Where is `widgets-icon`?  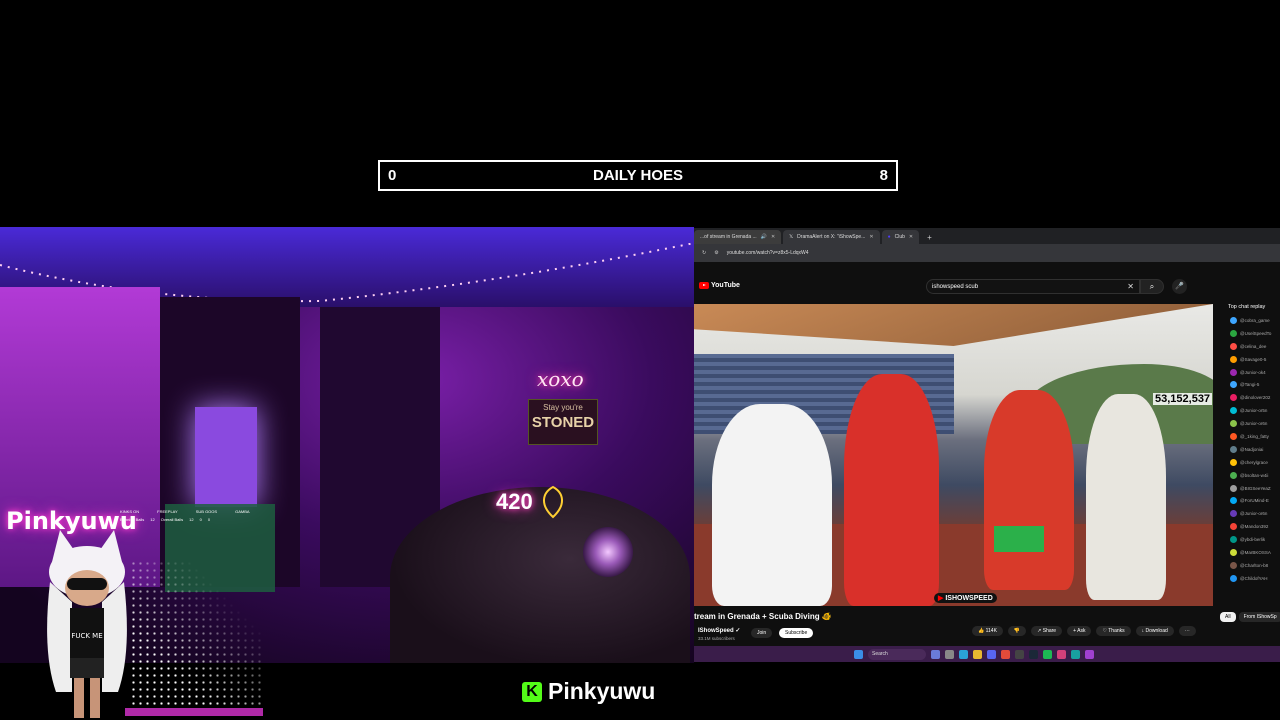 widgets-icon is located at coordinates (935, 654).